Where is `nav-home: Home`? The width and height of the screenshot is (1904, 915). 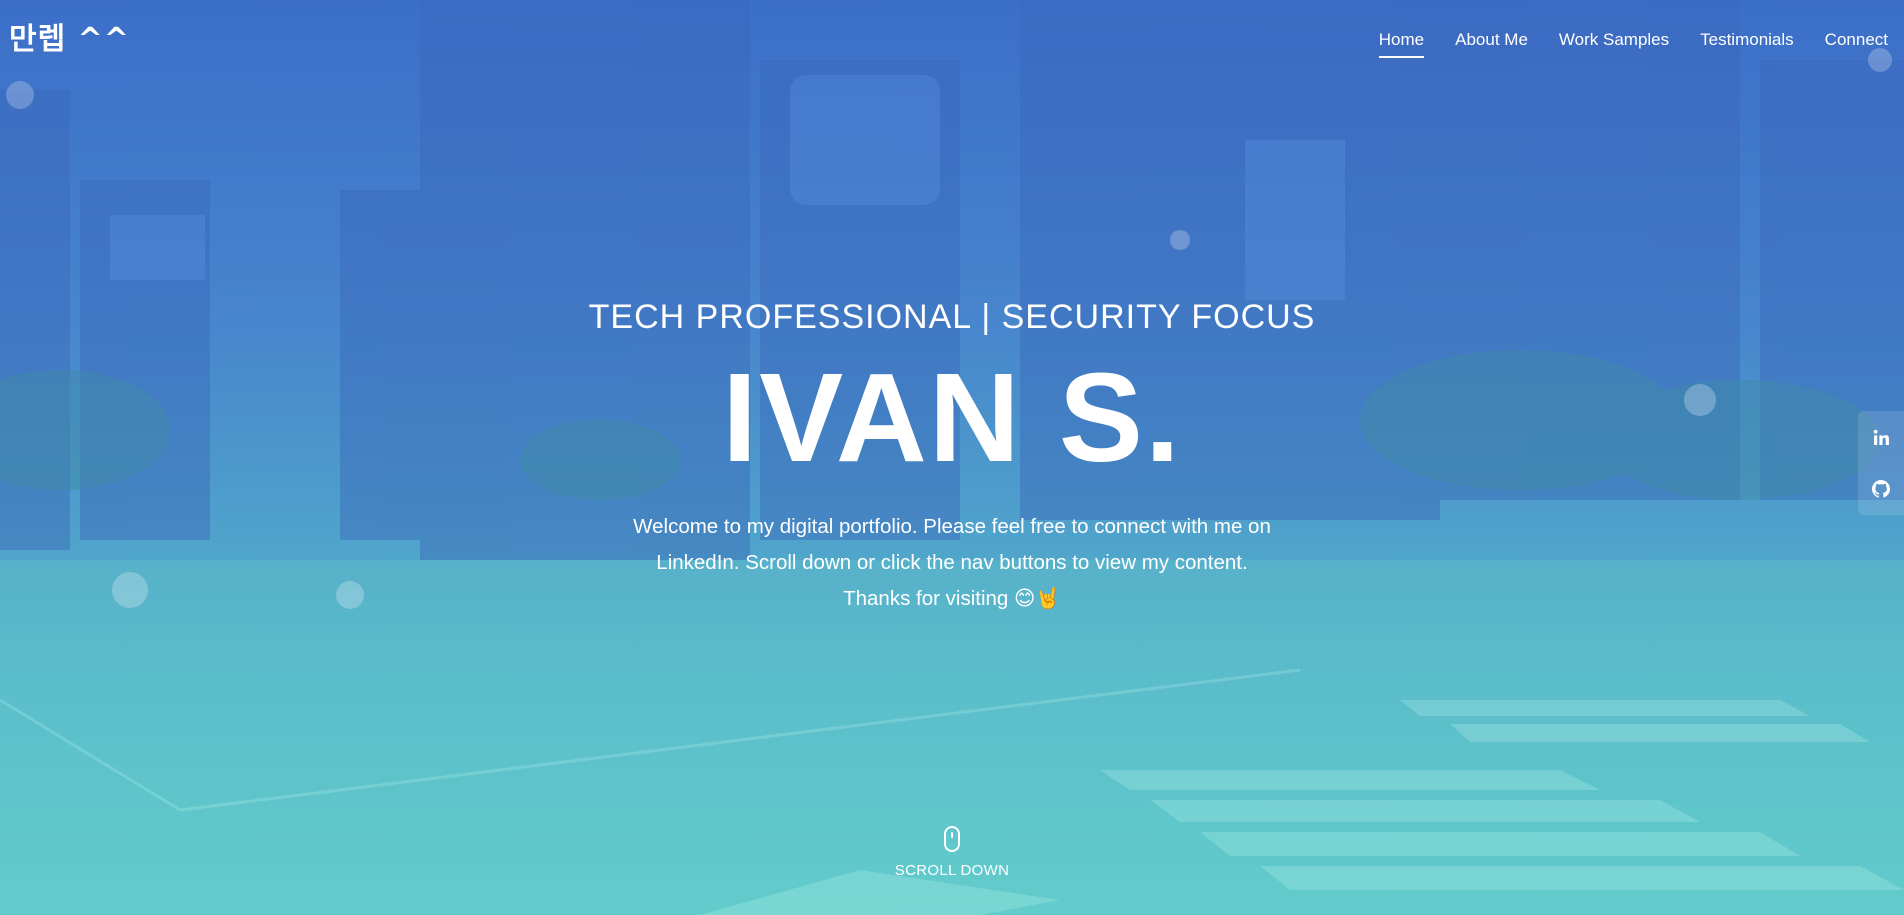
nav-home: Home is located at coordinates (1401, 44).